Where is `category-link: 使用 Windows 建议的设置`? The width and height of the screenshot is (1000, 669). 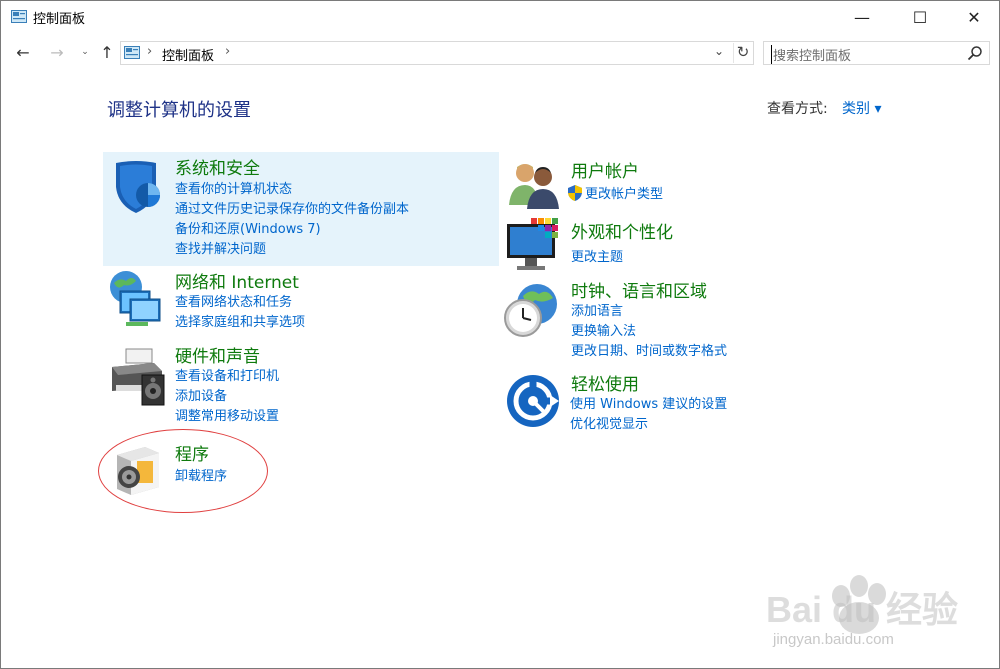
category-link: 使用 Windows 建议的设置 is located at coordinates (648, 402).